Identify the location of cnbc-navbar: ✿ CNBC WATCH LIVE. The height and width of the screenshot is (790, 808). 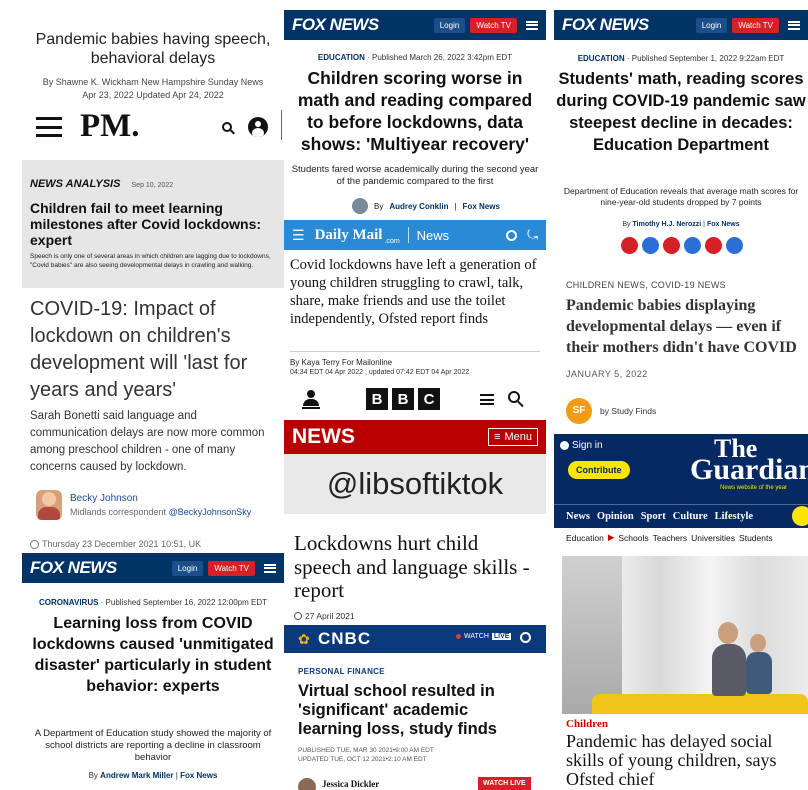
(415, 639).